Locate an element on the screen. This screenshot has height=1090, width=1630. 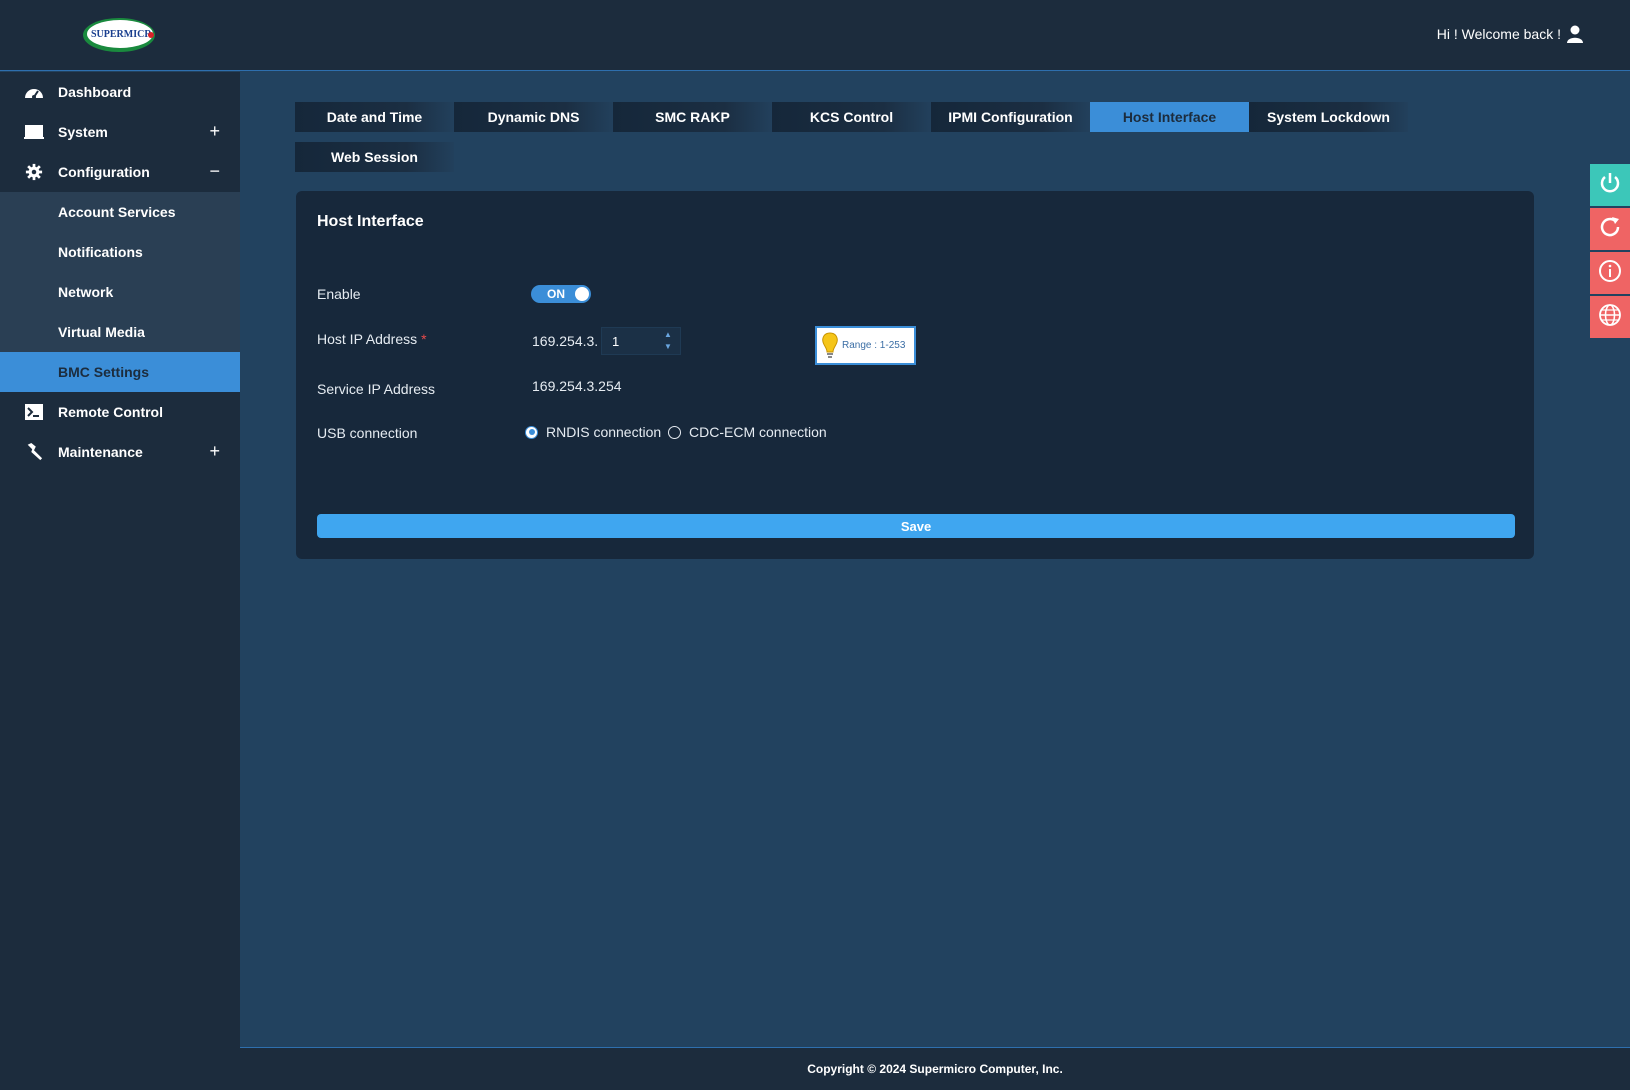
sidebar-item-configuration: Configuration − is located at coordinates (120, 172).